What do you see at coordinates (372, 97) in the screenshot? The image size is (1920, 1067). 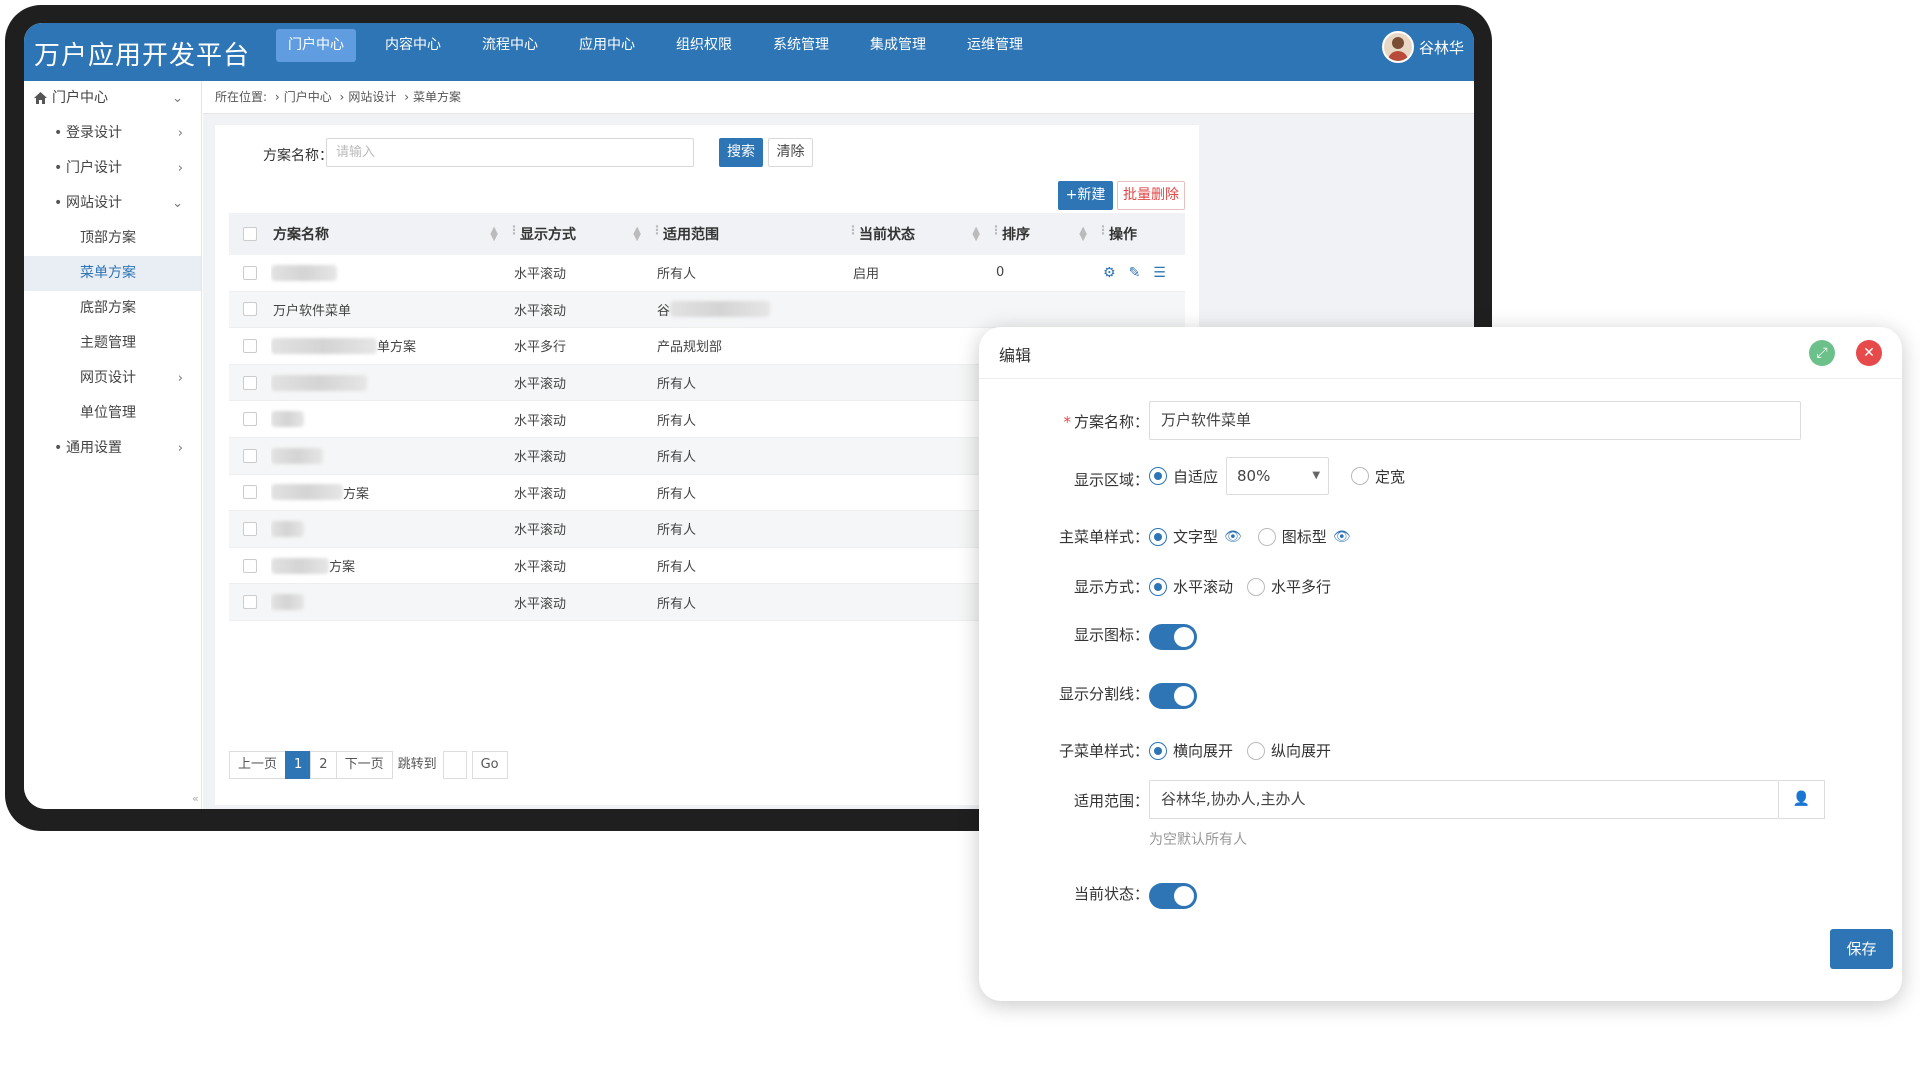 I see `breadcrumb-item: 网站设计` at bounding box center [372, 97].